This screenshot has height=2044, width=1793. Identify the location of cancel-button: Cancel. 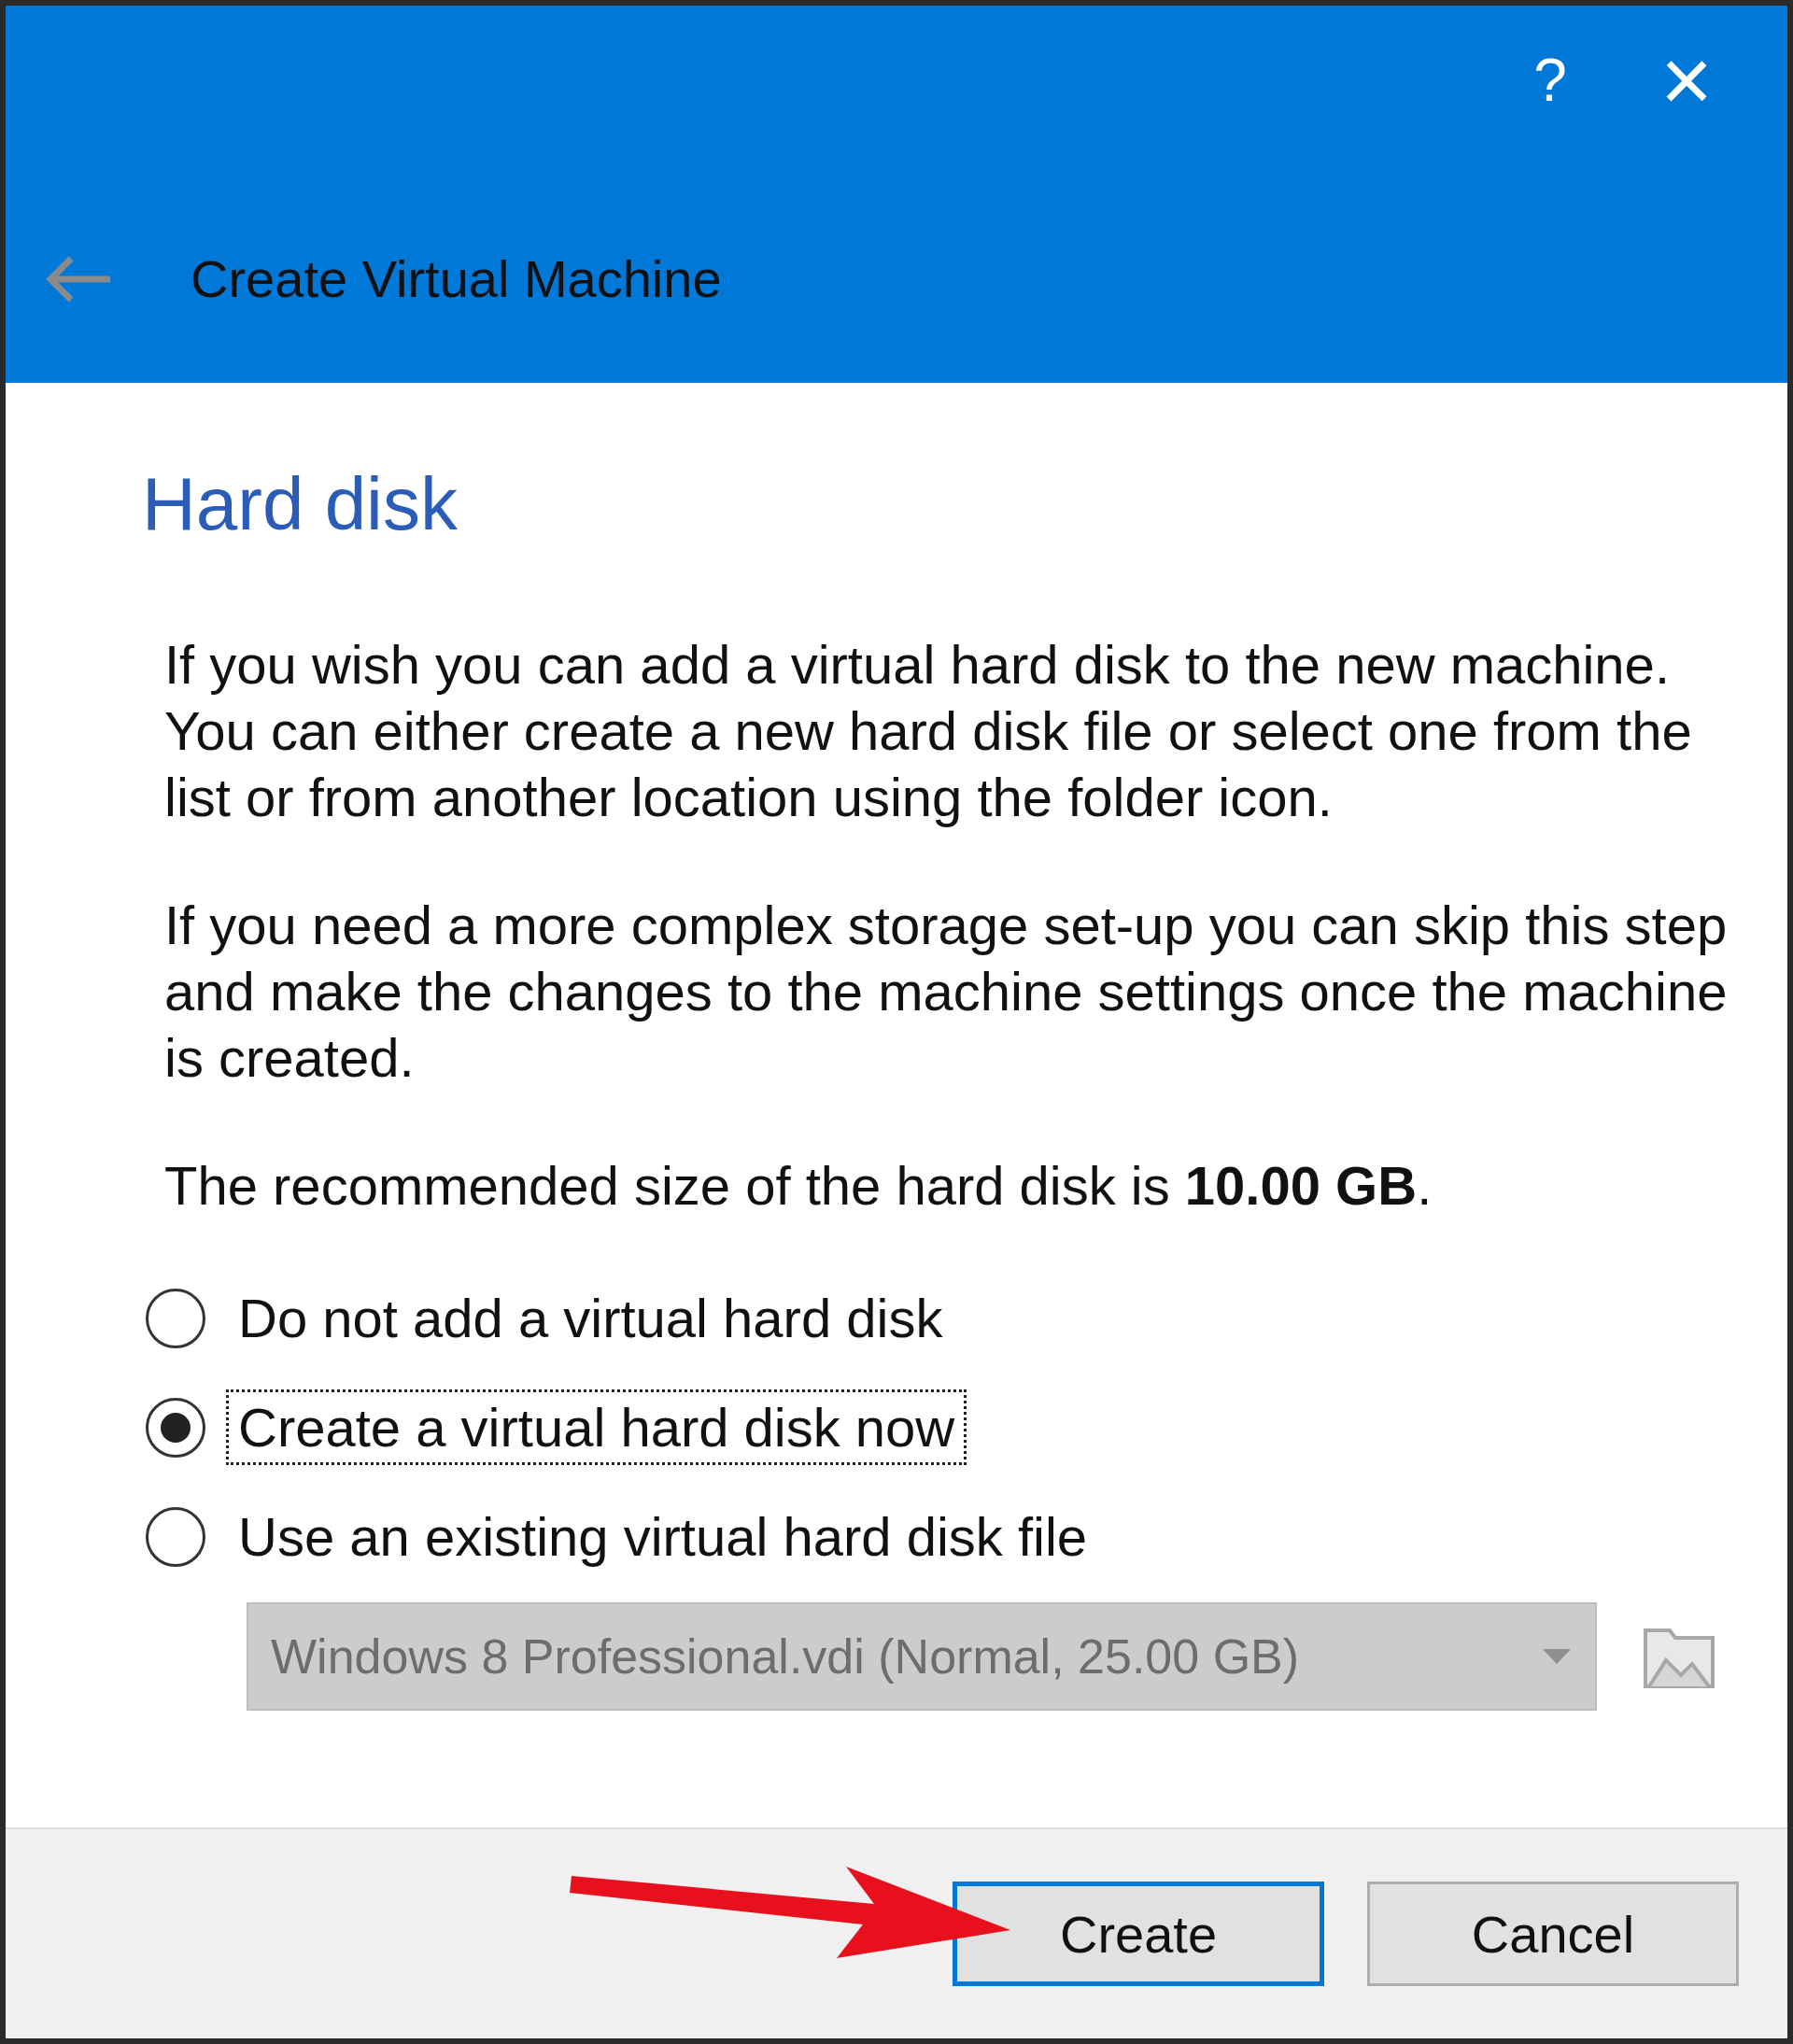
(1553, 1934).